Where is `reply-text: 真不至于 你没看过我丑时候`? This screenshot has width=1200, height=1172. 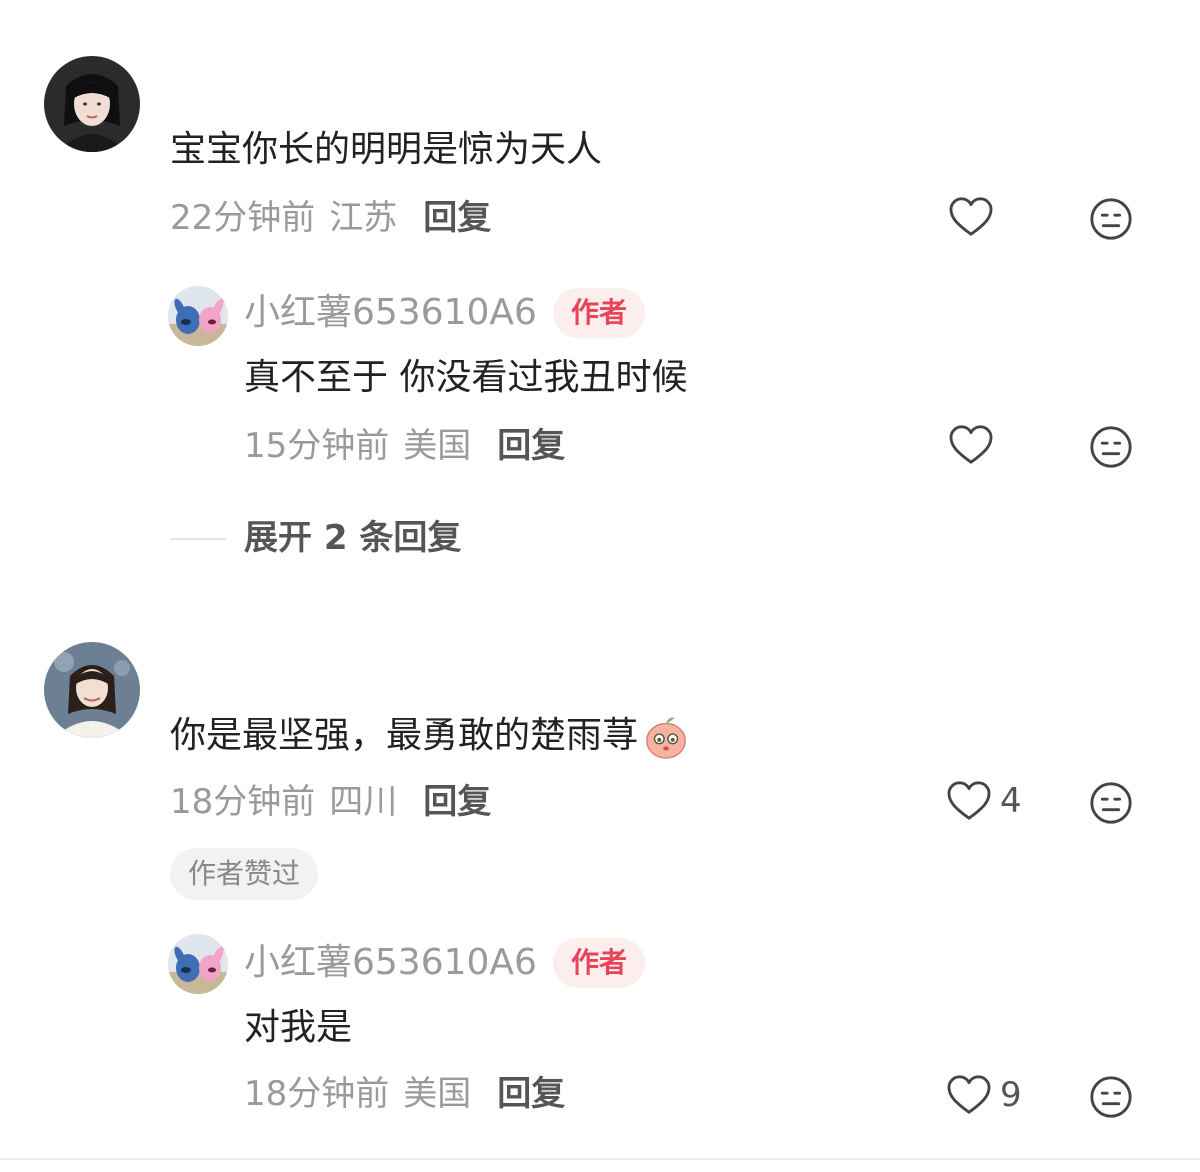
reply-text: 真不至于 你没看过我丑时候 is located at coordinates (466, 377).